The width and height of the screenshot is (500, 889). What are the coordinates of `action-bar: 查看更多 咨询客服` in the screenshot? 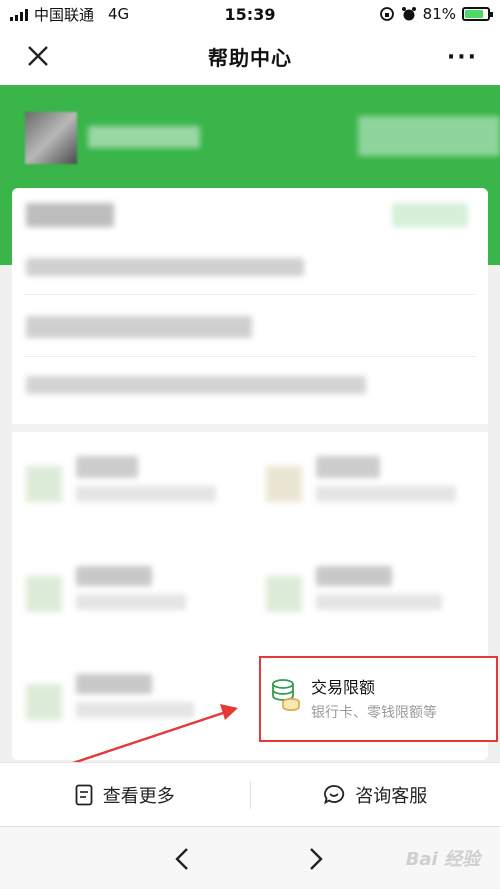 It's located at (250, 794).